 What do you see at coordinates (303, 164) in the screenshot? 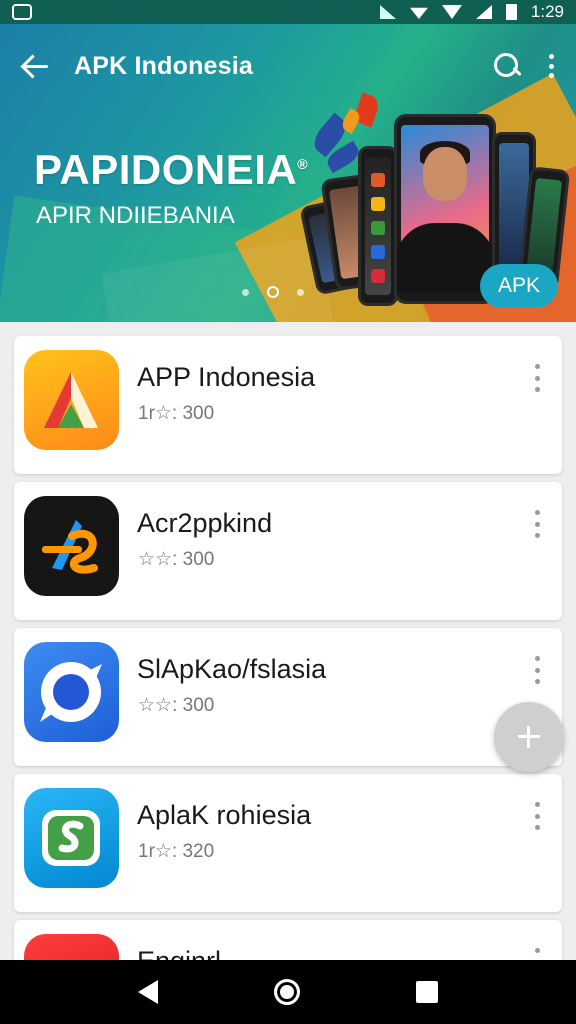
I see `registered-mark: ®` at bounding box center [303, 164].